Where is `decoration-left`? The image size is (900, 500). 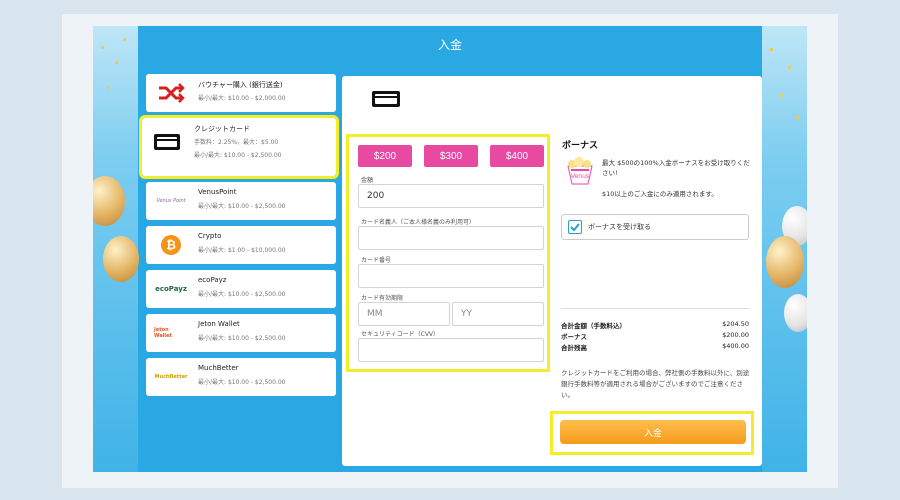
decoration-left is located at coordinates (116, 249).